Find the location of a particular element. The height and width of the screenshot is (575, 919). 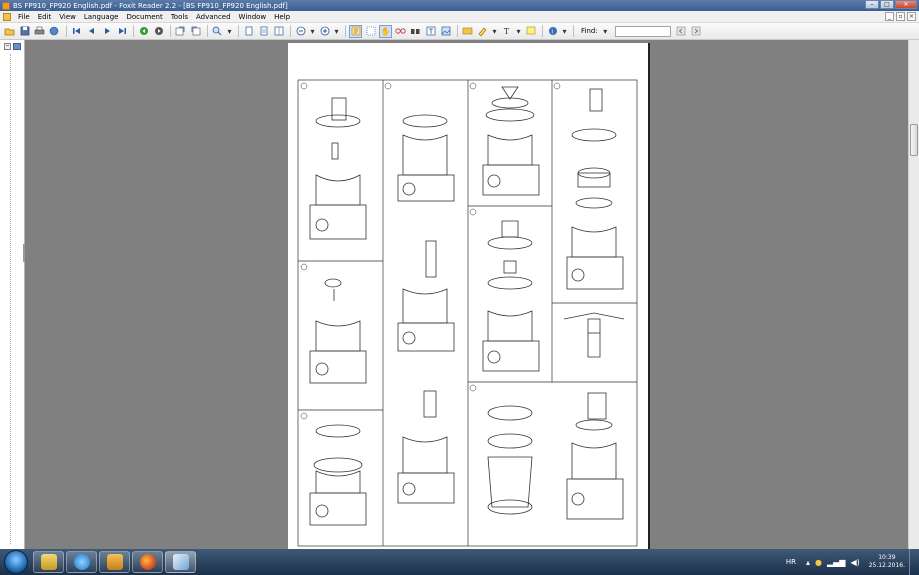

help-icon: i is located at coordinates (552, 31).